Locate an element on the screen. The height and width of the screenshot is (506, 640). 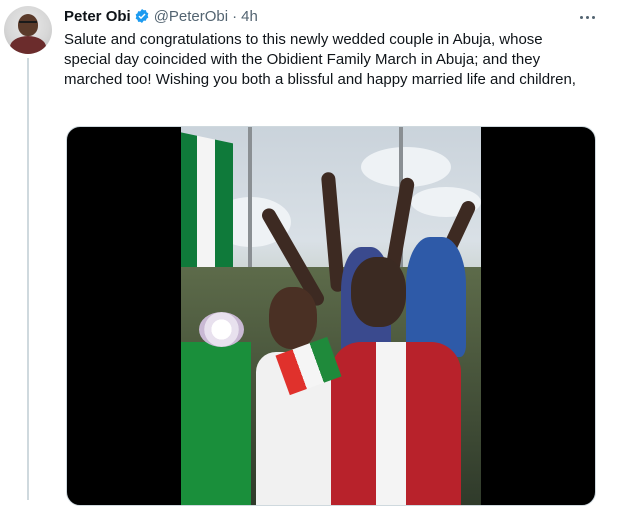
green-shirt-person is located at coordinates (216, 423).